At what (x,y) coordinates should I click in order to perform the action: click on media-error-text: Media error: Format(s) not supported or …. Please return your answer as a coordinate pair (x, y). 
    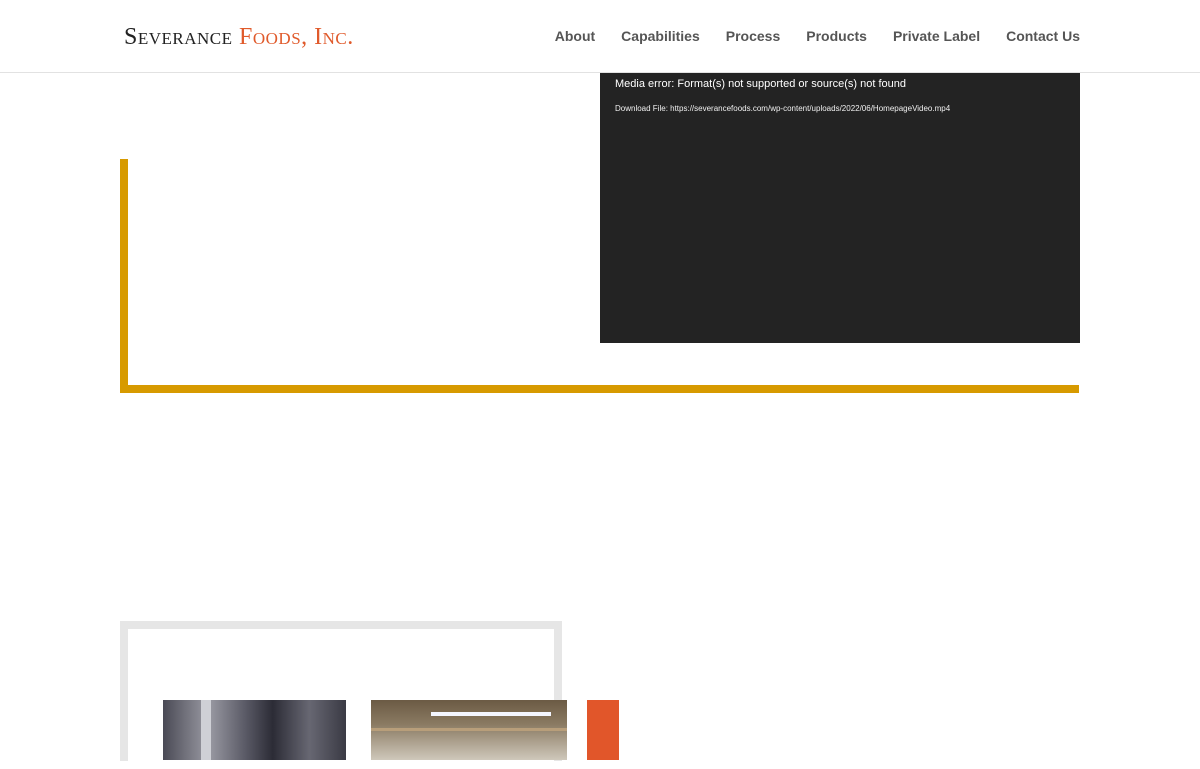
    Looking at the image, I should click on (761, 84).